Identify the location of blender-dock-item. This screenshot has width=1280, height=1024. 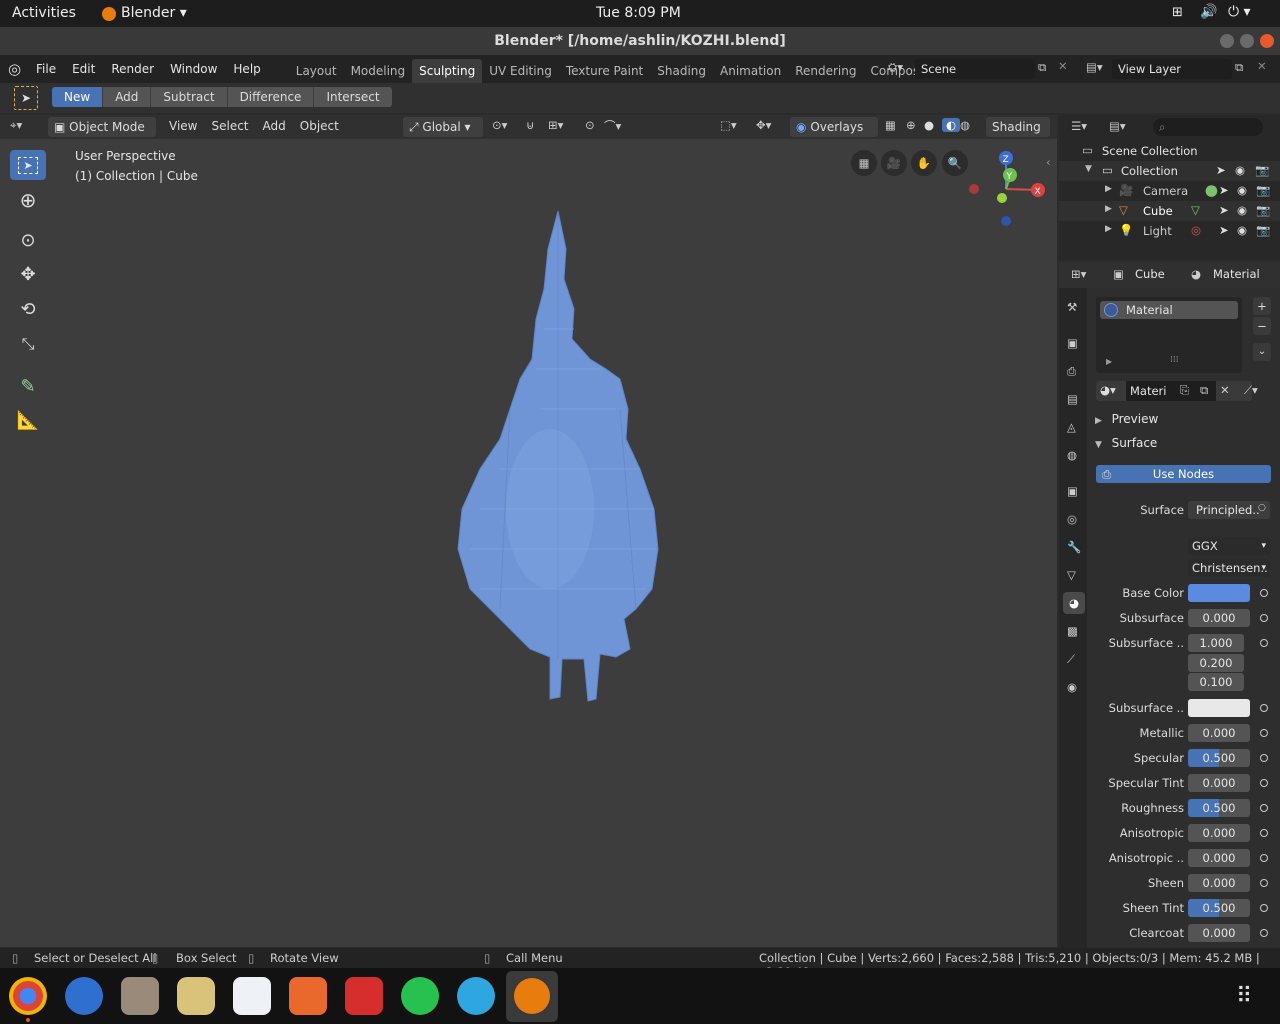
(532, 996).